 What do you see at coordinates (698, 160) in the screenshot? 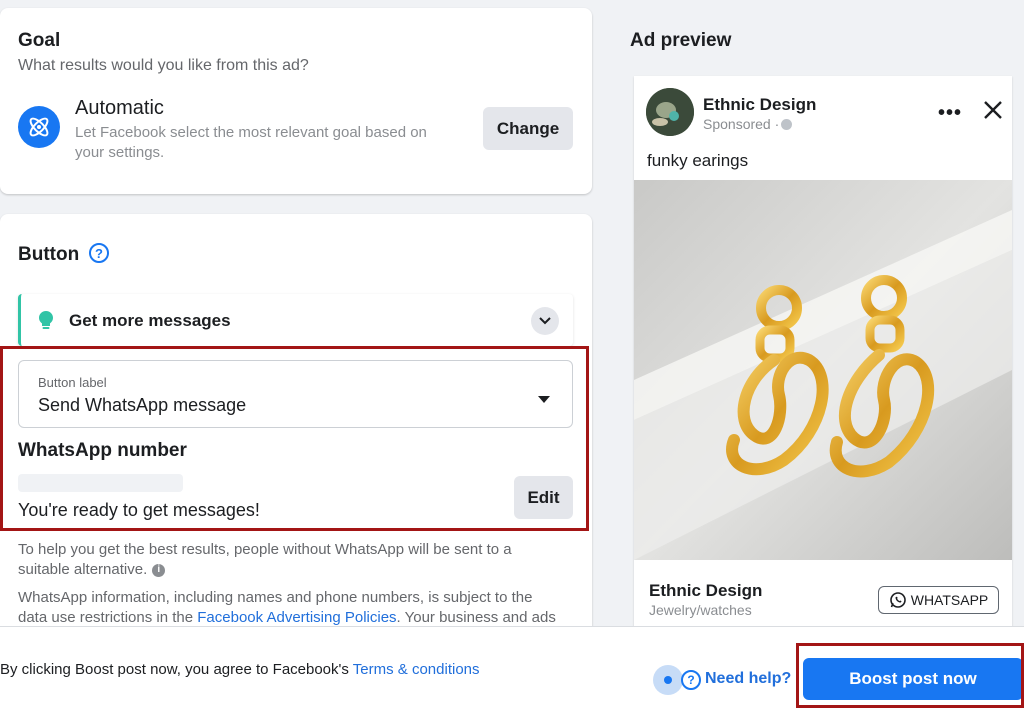
I see `post-caption: funky earings` at bounding box center [698, 160].